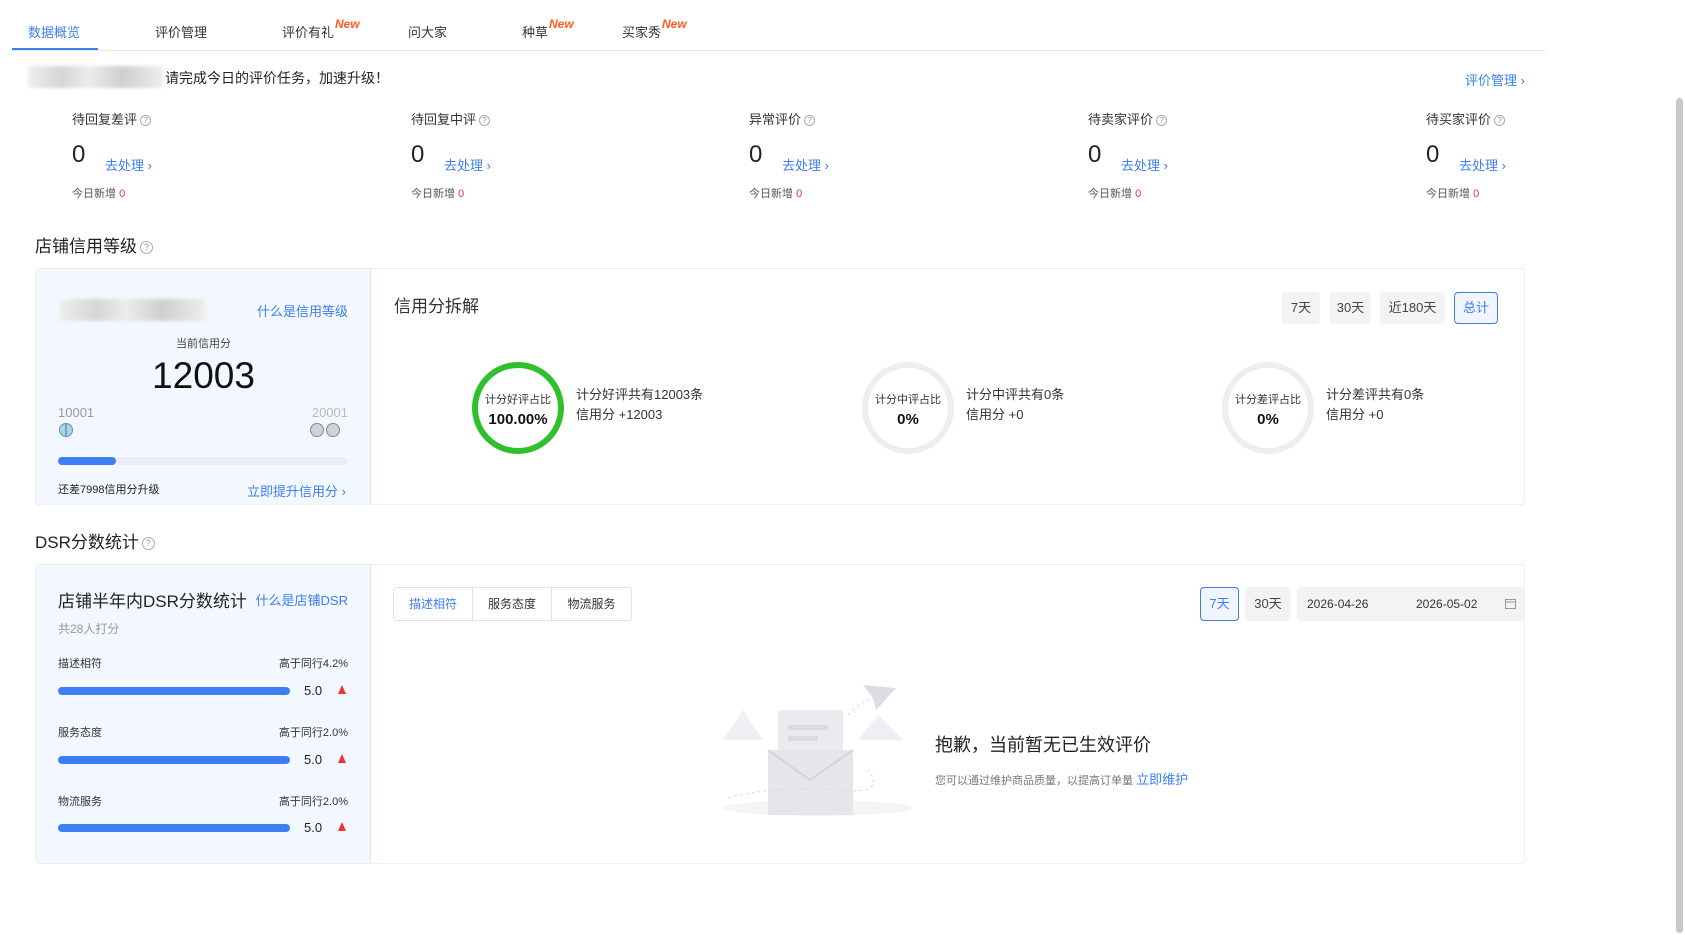  I want to click on stat-pending-seller: 待卖家评价? 0 去处理 › 今日新增 0, so click(1173, 154).